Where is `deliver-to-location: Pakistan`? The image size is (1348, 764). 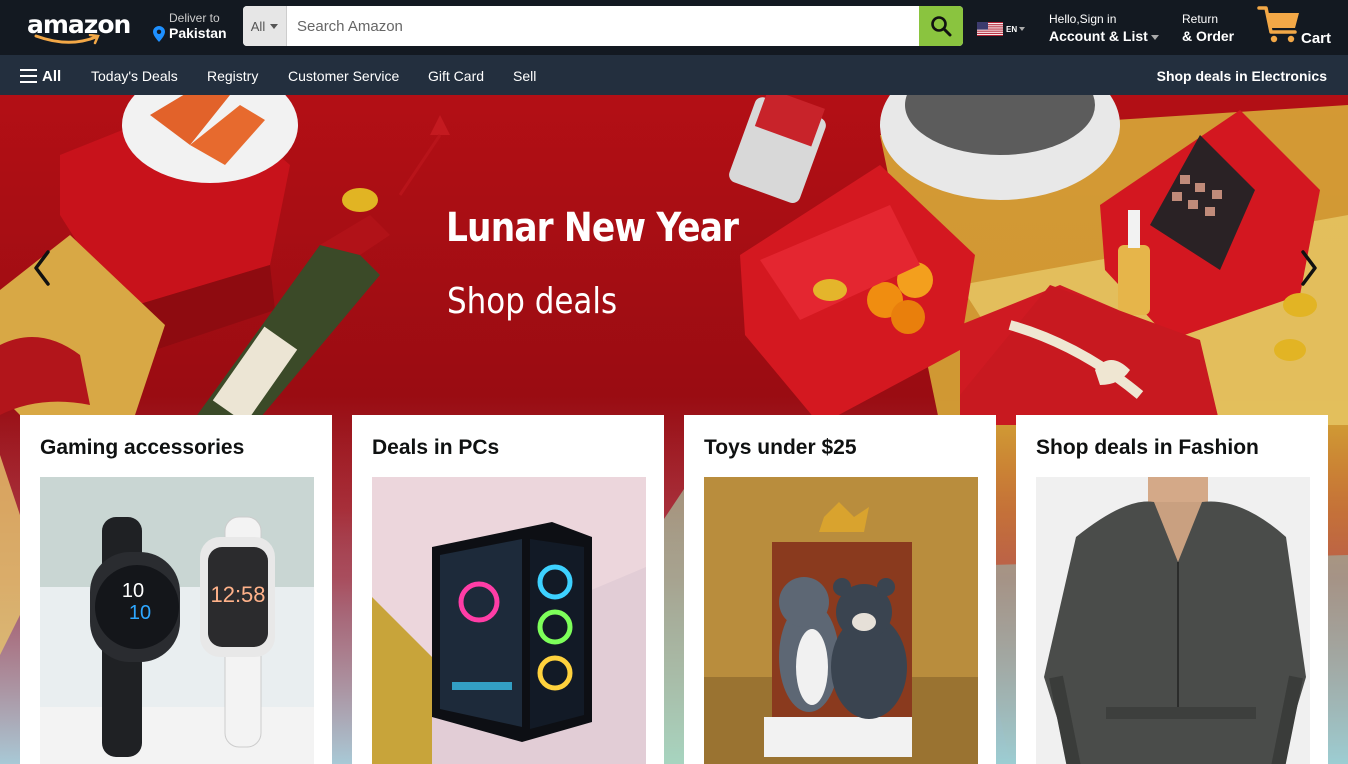 deliver-to-location: Pakistan is located at coordinates (198, 33).